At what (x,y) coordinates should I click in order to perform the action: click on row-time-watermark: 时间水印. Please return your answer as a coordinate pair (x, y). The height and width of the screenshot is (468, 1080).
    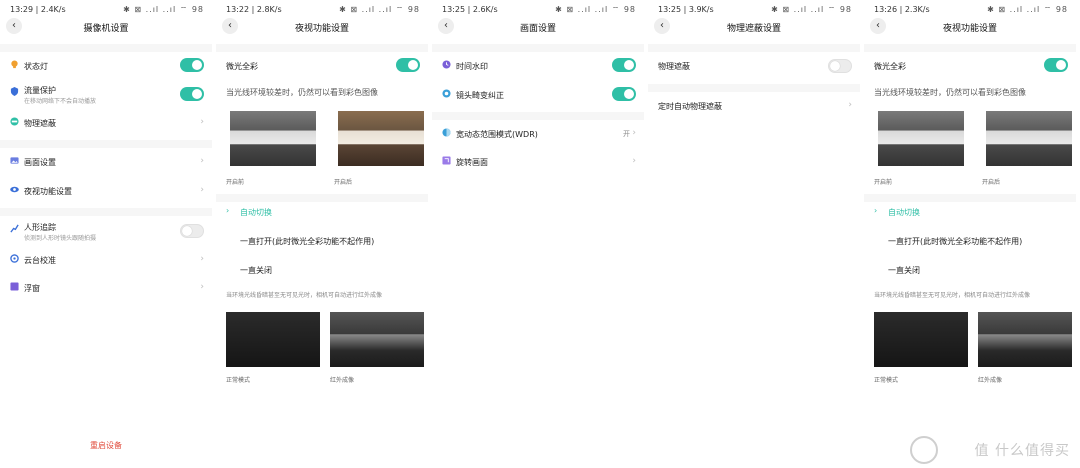
    Looking at the image, I should click on (538, 66).